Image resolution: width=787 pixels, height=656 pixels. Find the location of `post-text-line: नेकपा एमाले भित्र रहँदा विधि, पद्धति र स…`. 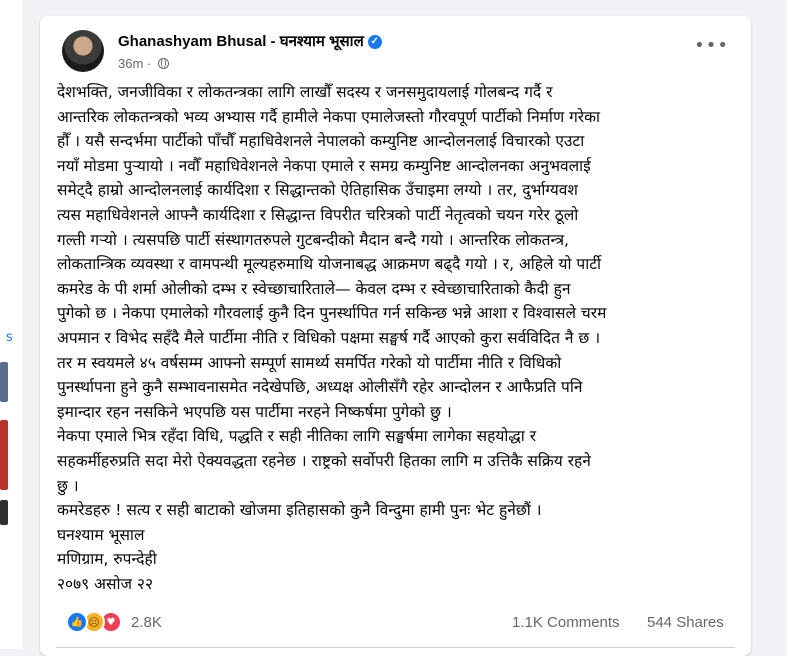

post-text-line: नेकपा एमाले भित्र रहँदा विधि, पद्धति र स… is located at coordinates (297, 436).